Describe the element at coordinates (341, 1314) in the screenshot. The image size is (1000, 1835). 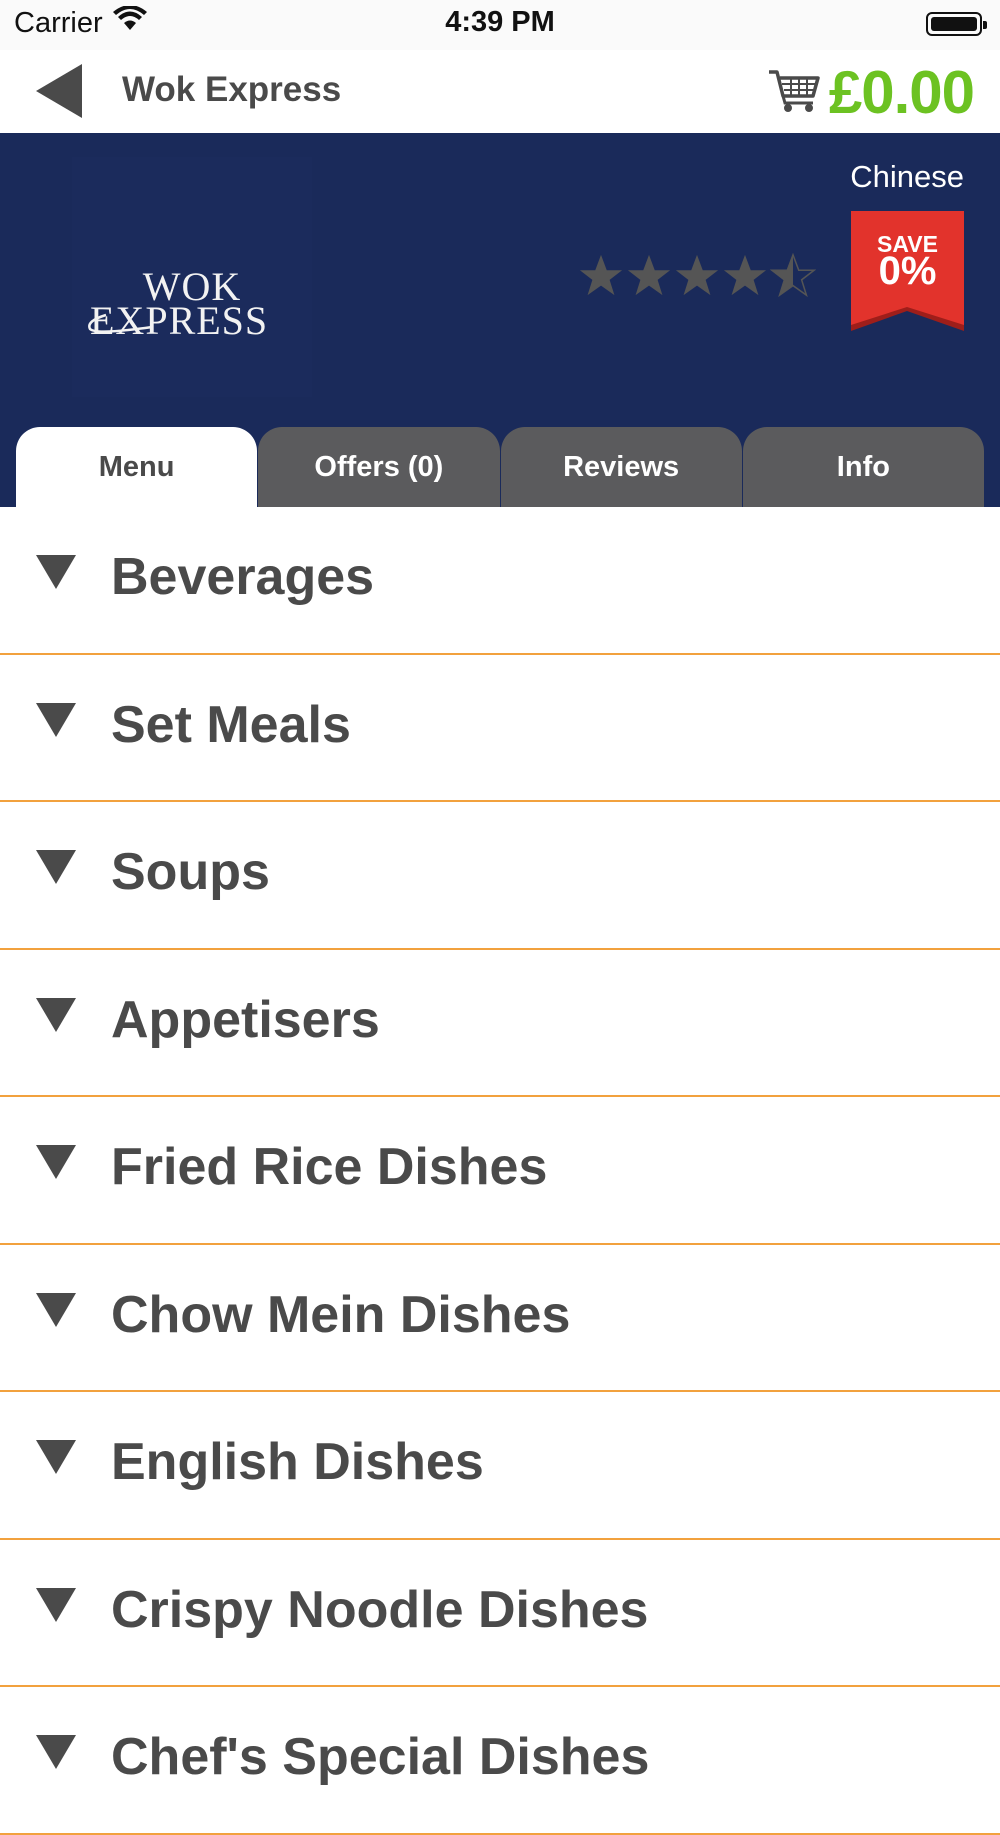
I see `category-label: Chow Mein Dishes` at that location.